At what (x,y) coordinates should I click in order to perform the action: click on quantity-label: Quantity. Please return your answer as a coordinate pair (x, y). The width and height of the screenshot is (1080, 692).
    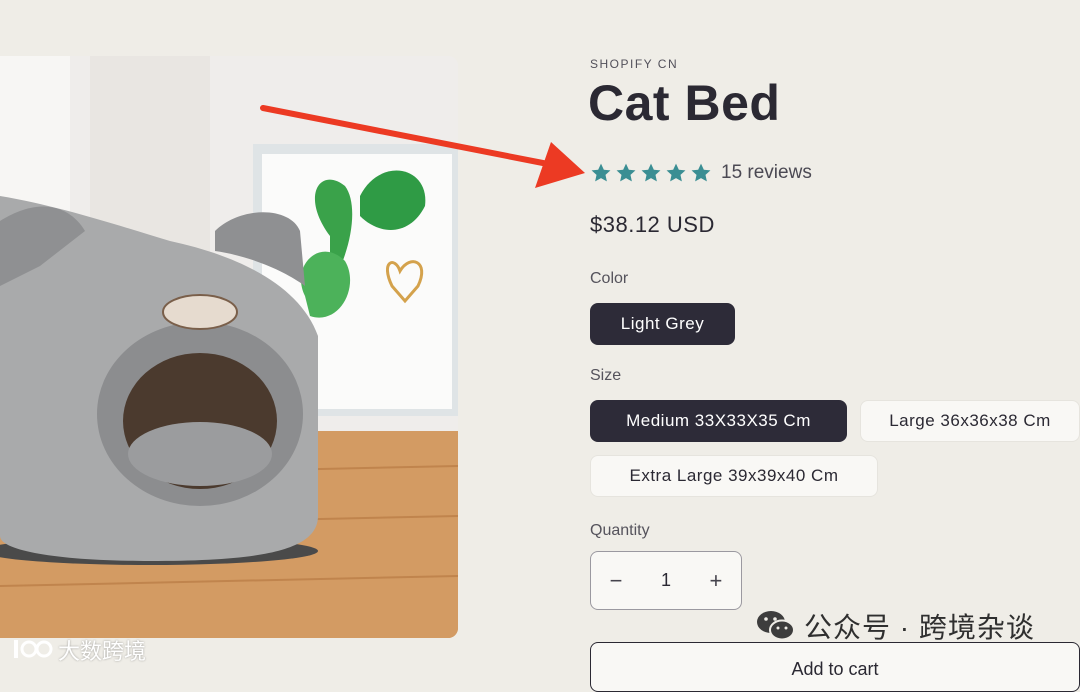
    Looking at the image, I should click on (620, 530).